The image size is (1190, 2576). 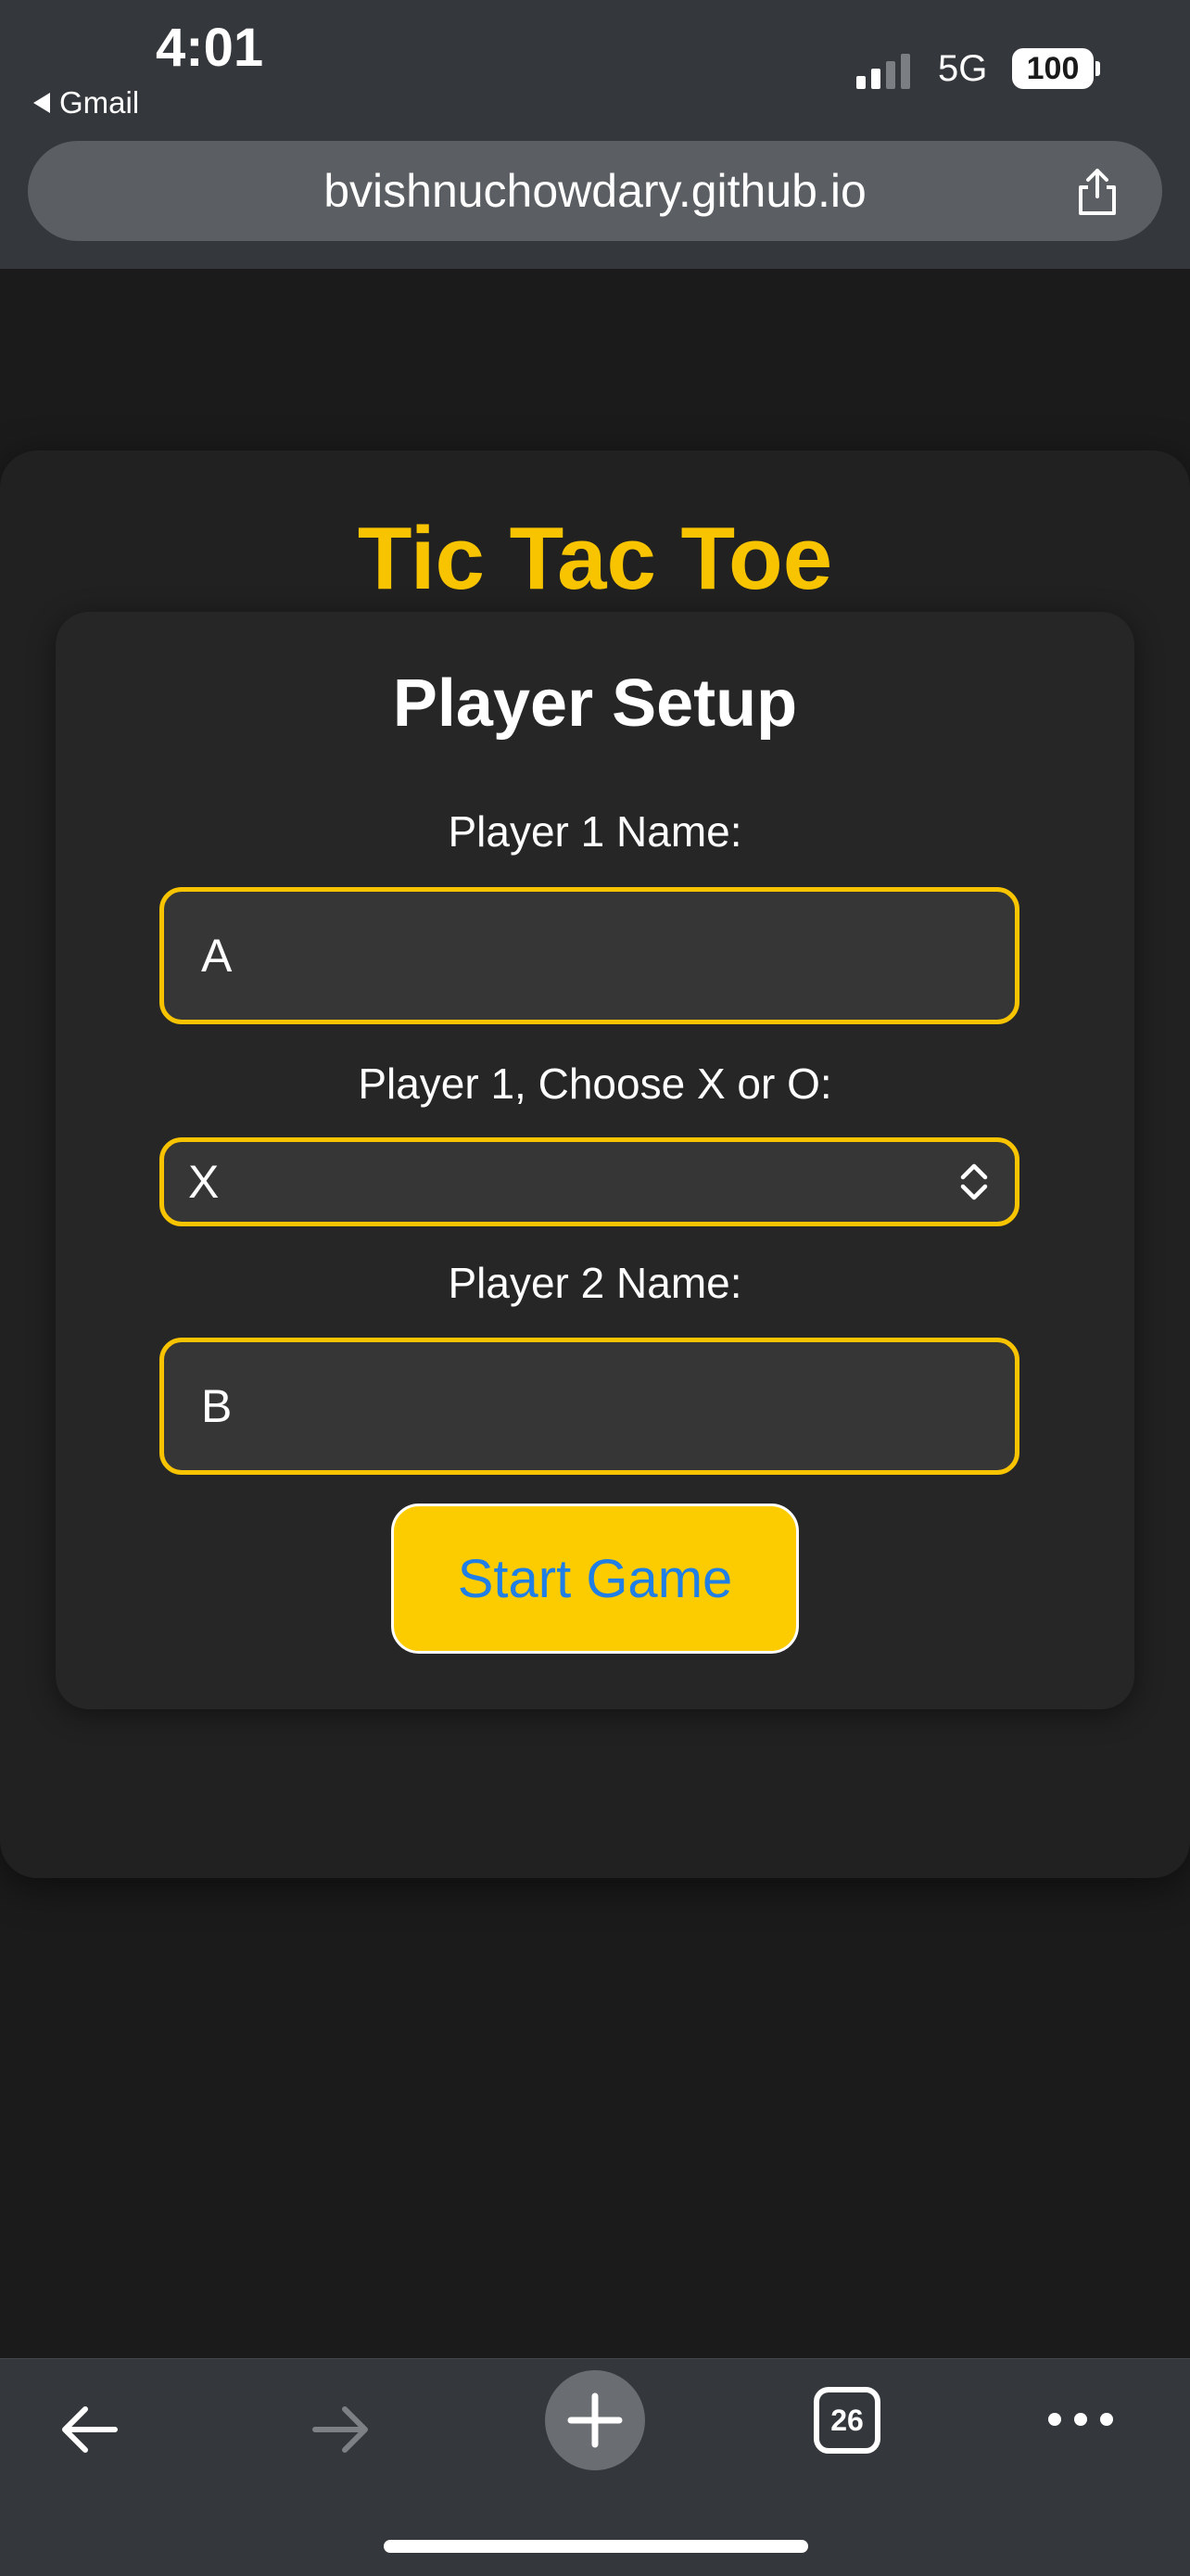 What do you see at coordinates (217, 1406) in the screenshot?
I see `player2-name-value: B` at bounding box center [217, 1406].